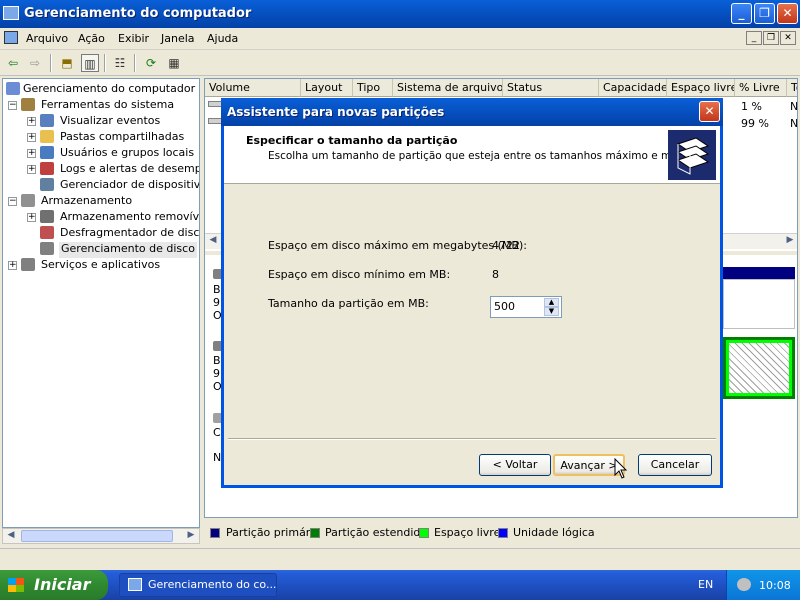  Describe the element at coordinates (327, 88) in the screenshot. I see `column-header-layout: Layout` at that location.